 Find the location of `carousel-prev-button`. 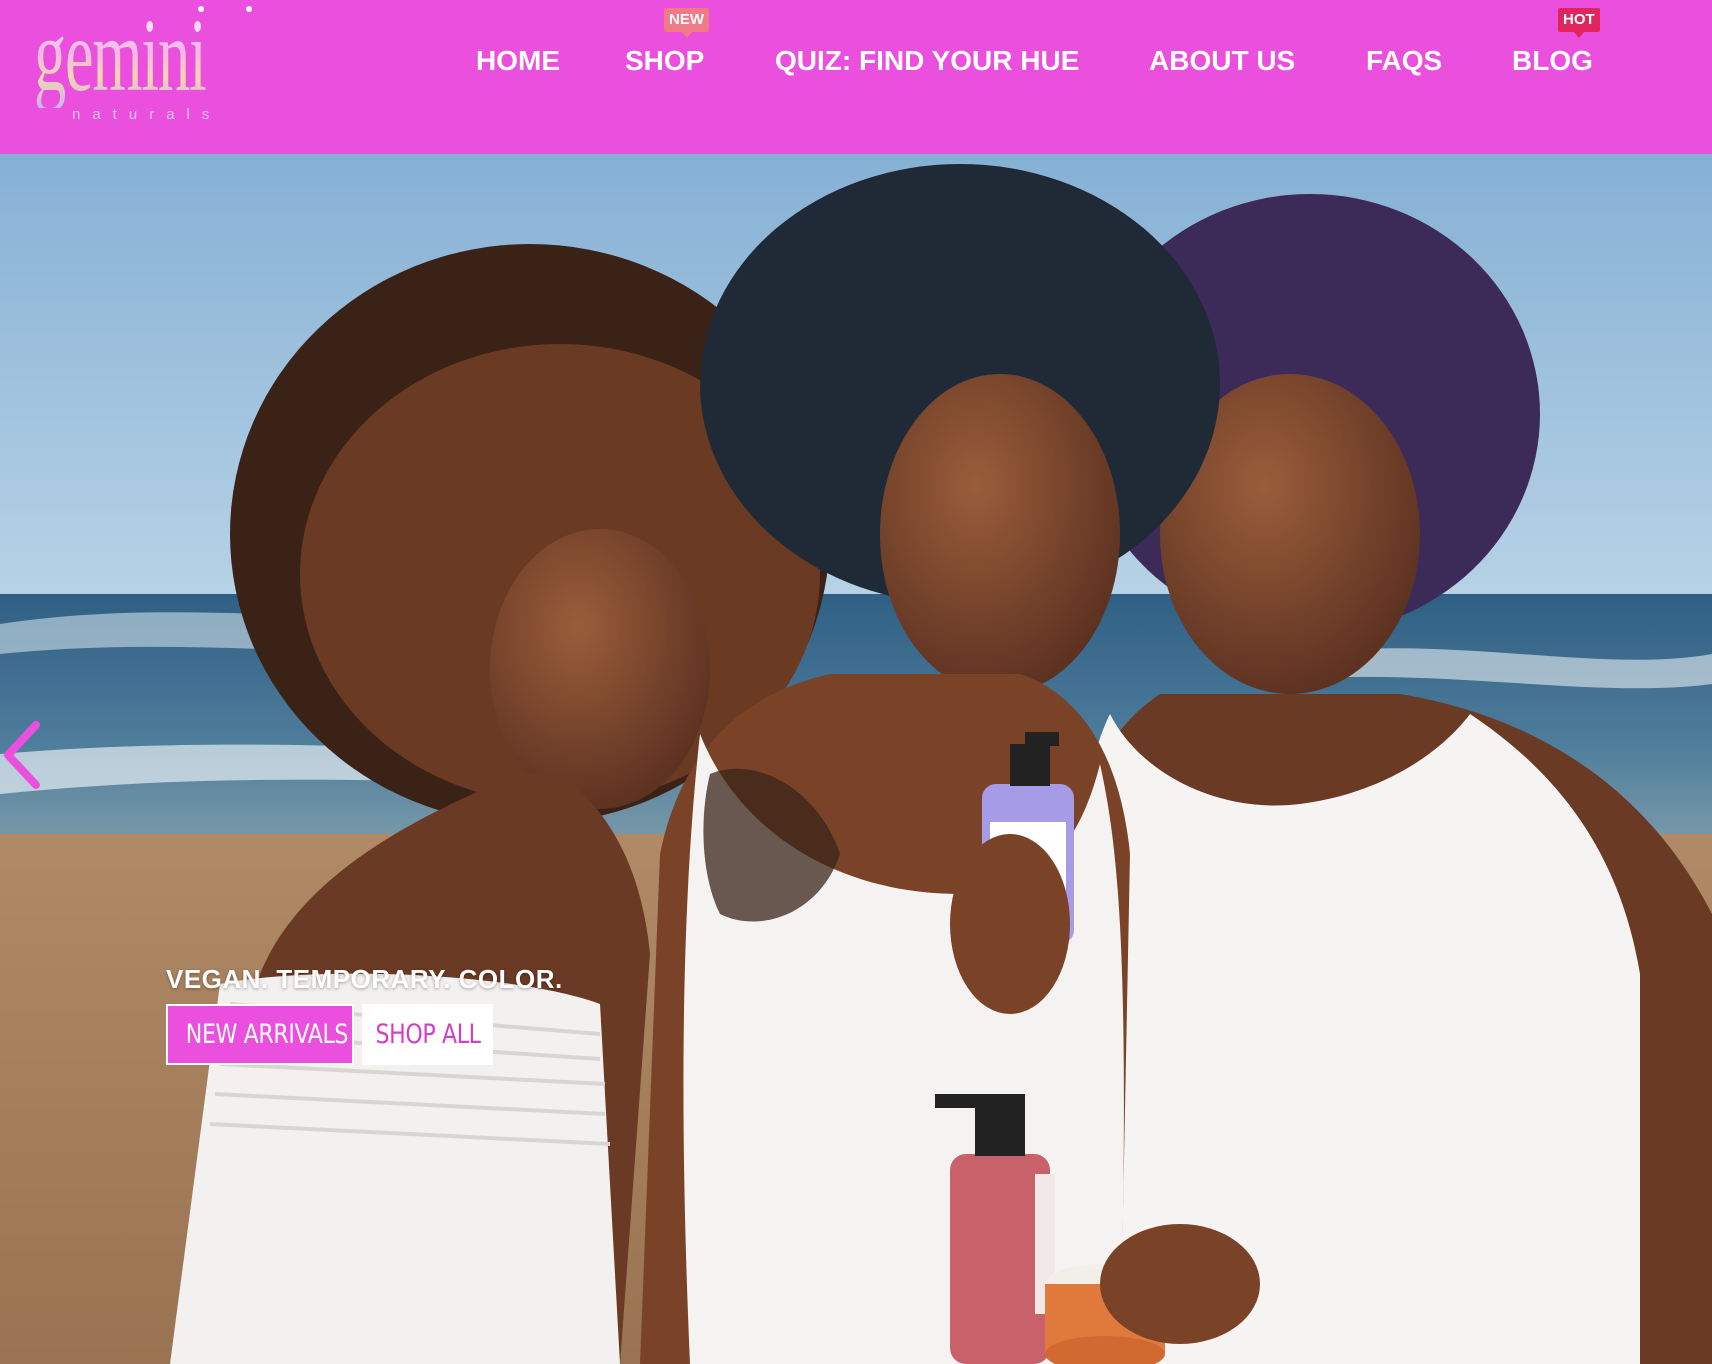

carousel-prev-button is located at coordinates (23, 755).